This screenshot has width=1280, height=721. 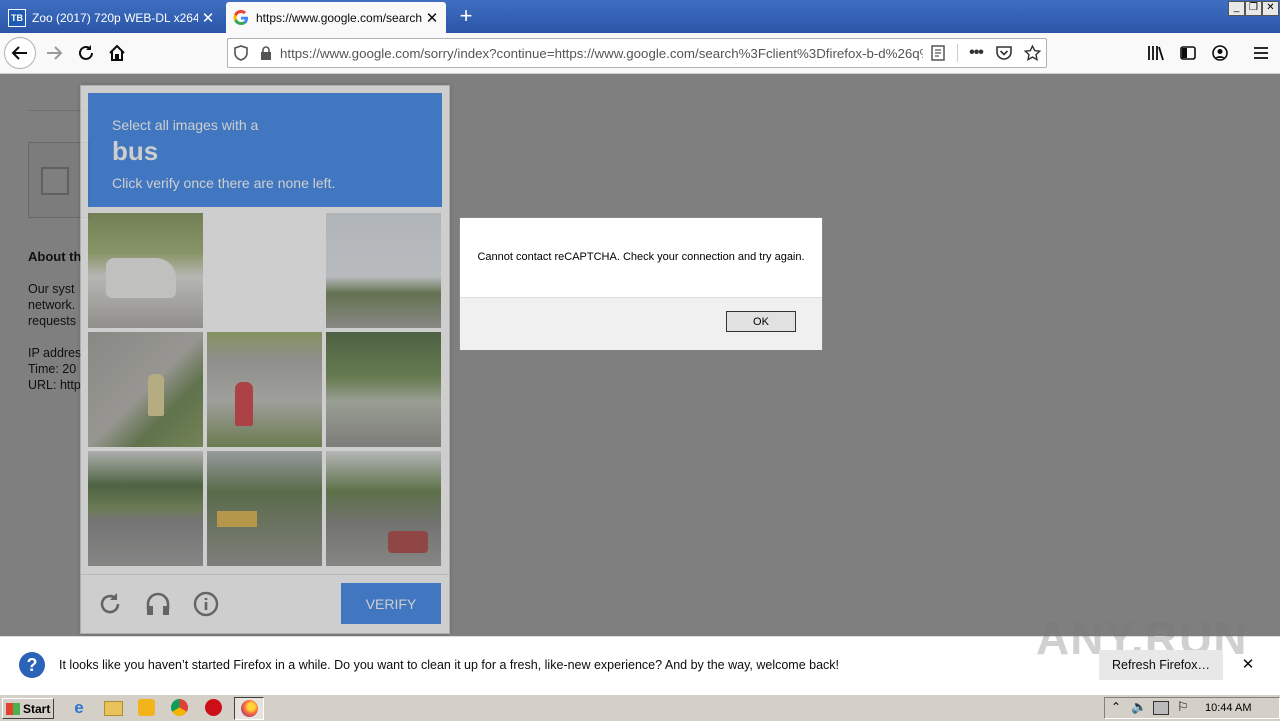 I want to click on audio-challenge-button, so click(x=159, y=605).